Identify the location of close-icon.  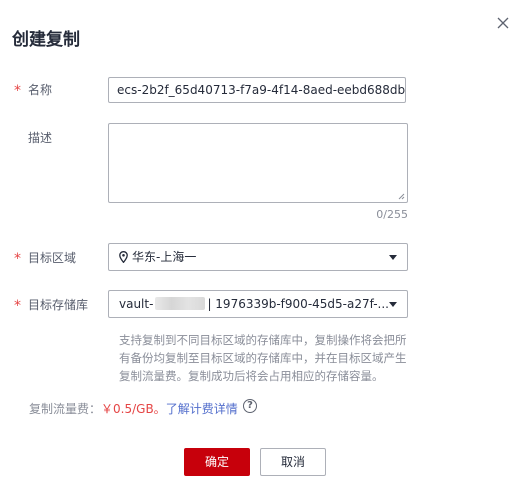
(503, 23).